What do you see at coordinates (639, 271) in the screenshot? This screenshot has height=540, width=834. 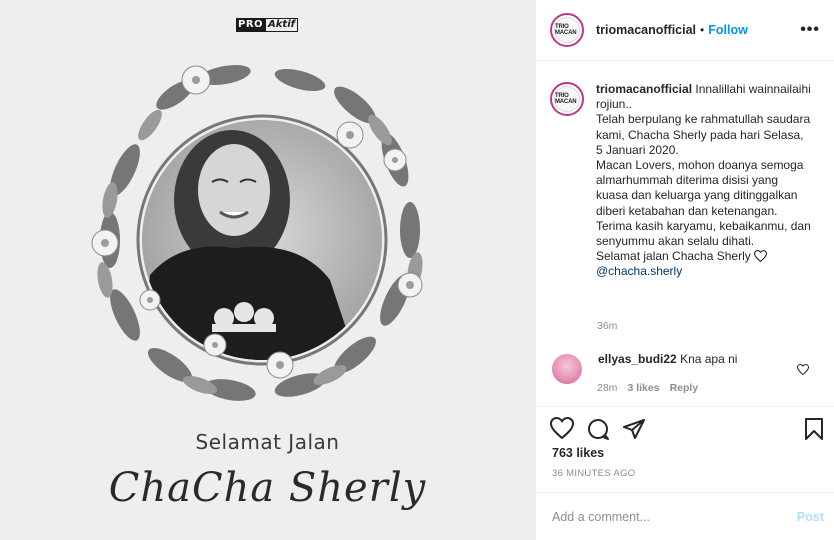 I see `mention-link: @chacha.sherly` at bounding box center [639, 271].